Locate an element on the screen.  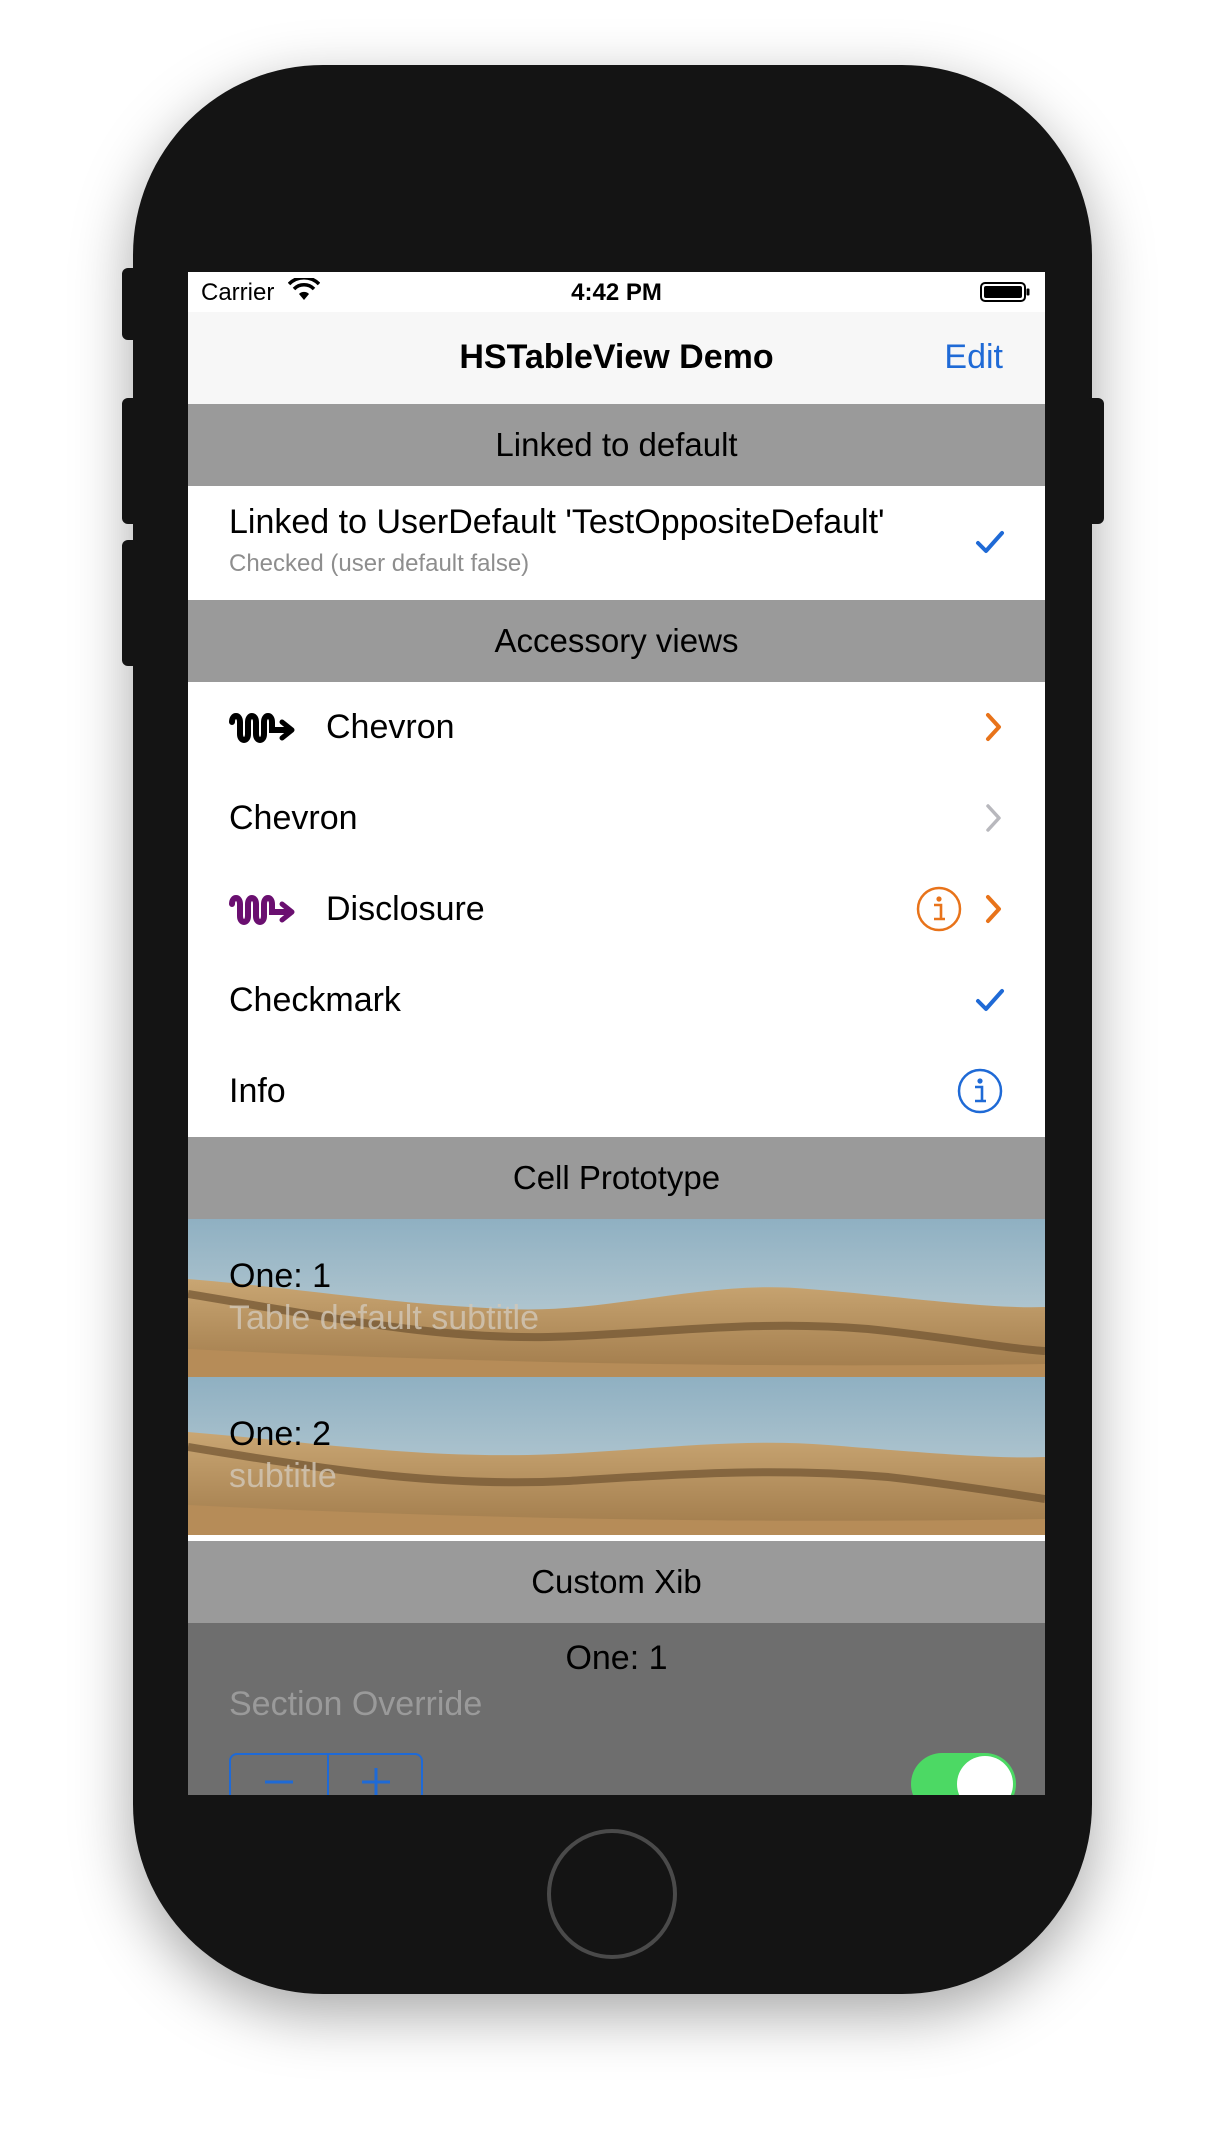
section-header-prototype: Cell Prototype is located at coordinates (616, 1178).